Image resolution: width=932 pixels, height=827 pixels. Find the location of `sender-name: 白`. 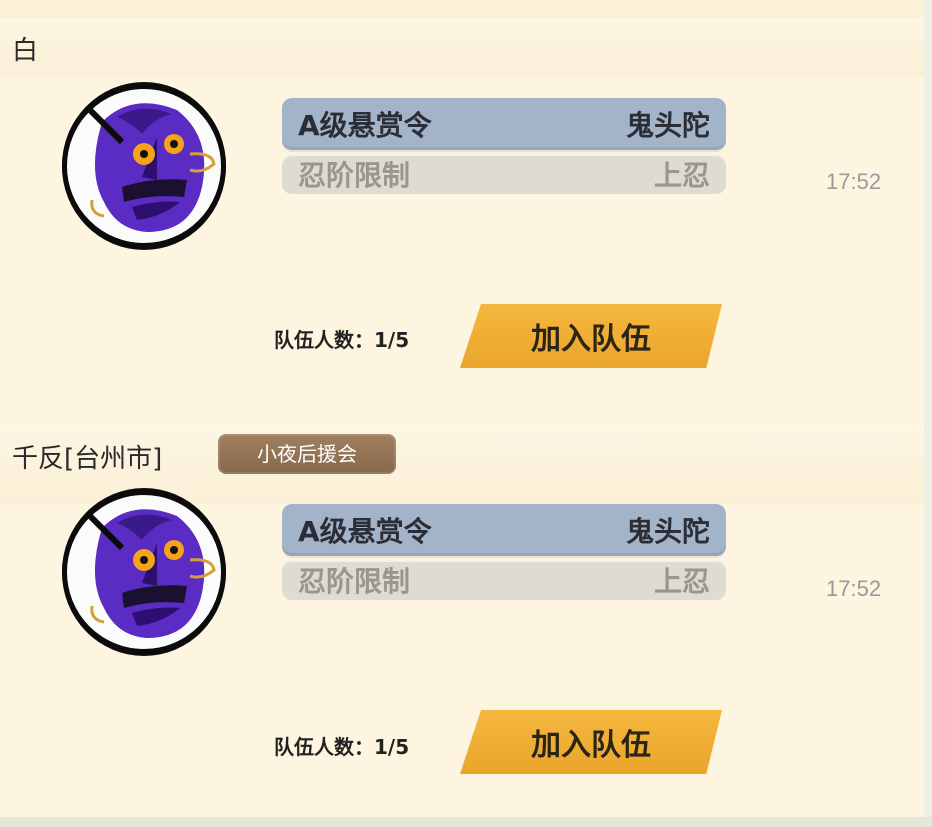

sender-name: 白 is located at coordinates (25, 48).